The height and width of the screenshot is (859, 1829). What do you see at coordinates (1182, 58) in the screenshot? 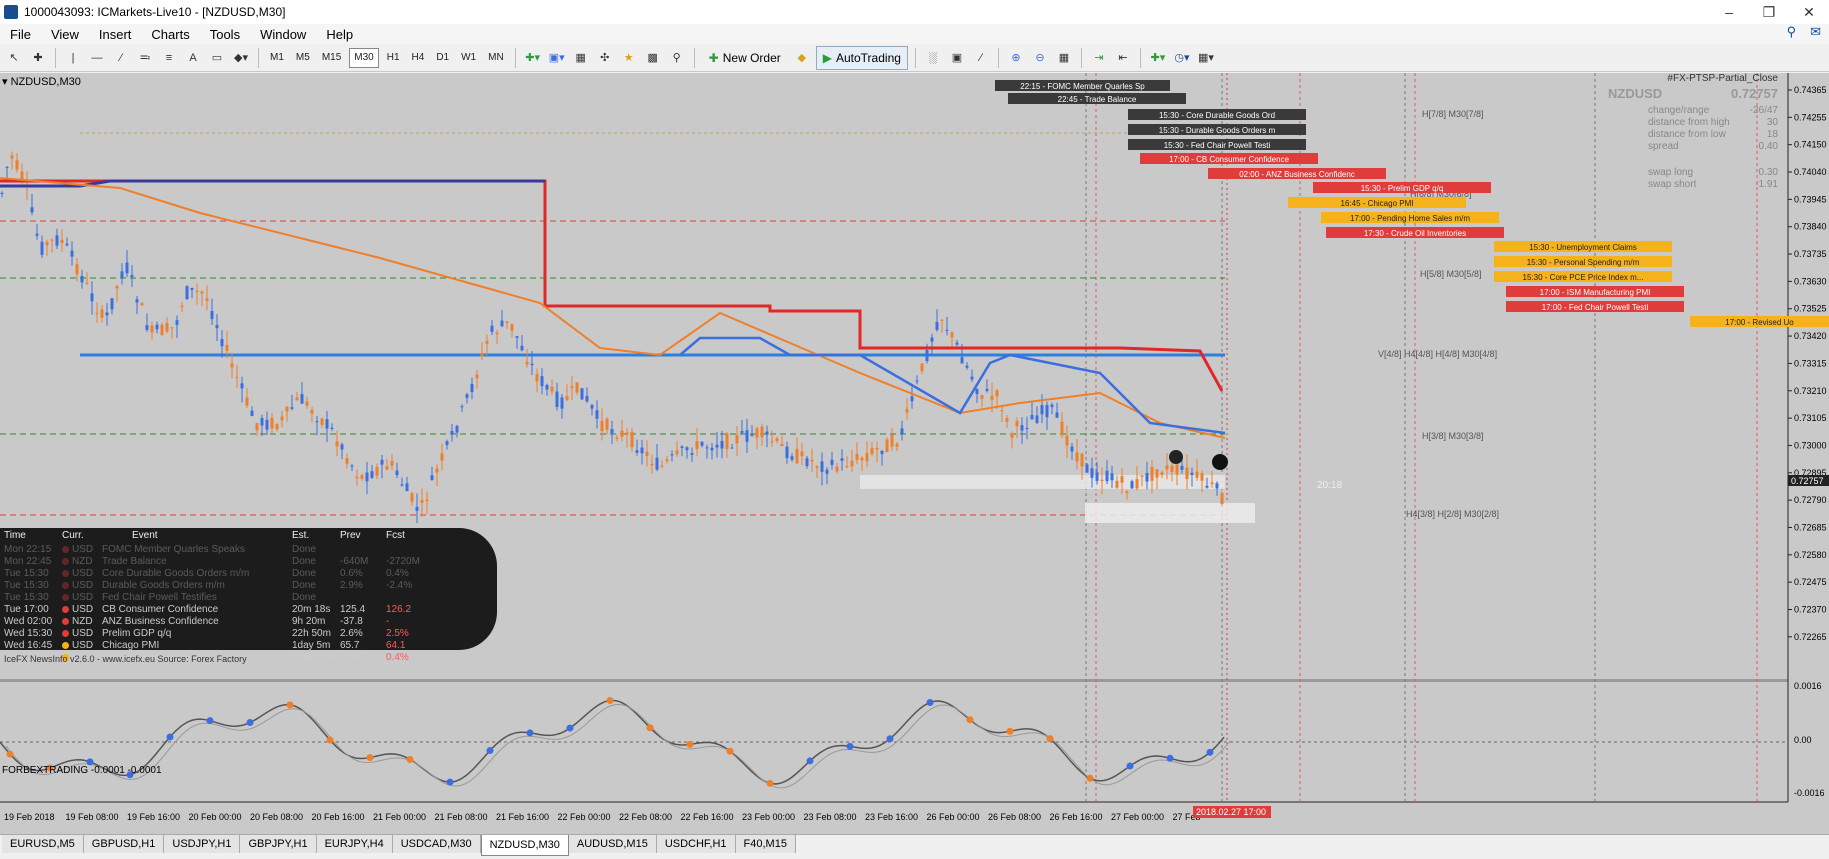
I see `periods-icon: ◷▾` at bounding box center [1182, 58].